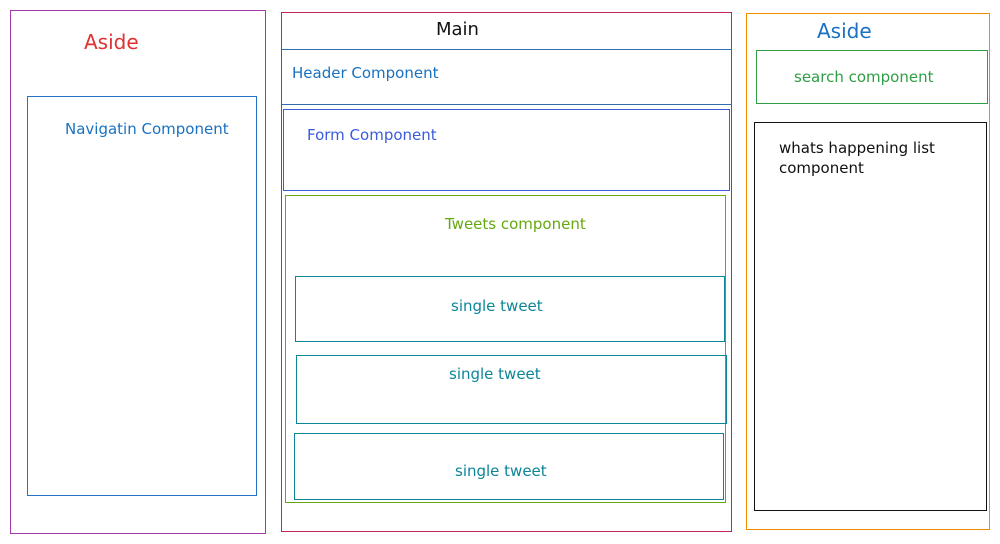  Describe the element at coordinates (515, 224) in the screenshot. I see `tweets-component-label: Tweets component` at that location.